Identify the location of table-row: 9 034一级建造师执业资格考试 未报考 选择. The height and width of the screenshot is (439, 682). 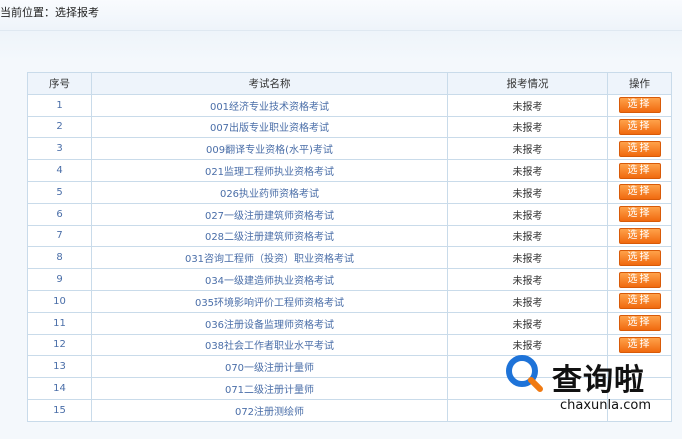
(349, 279).